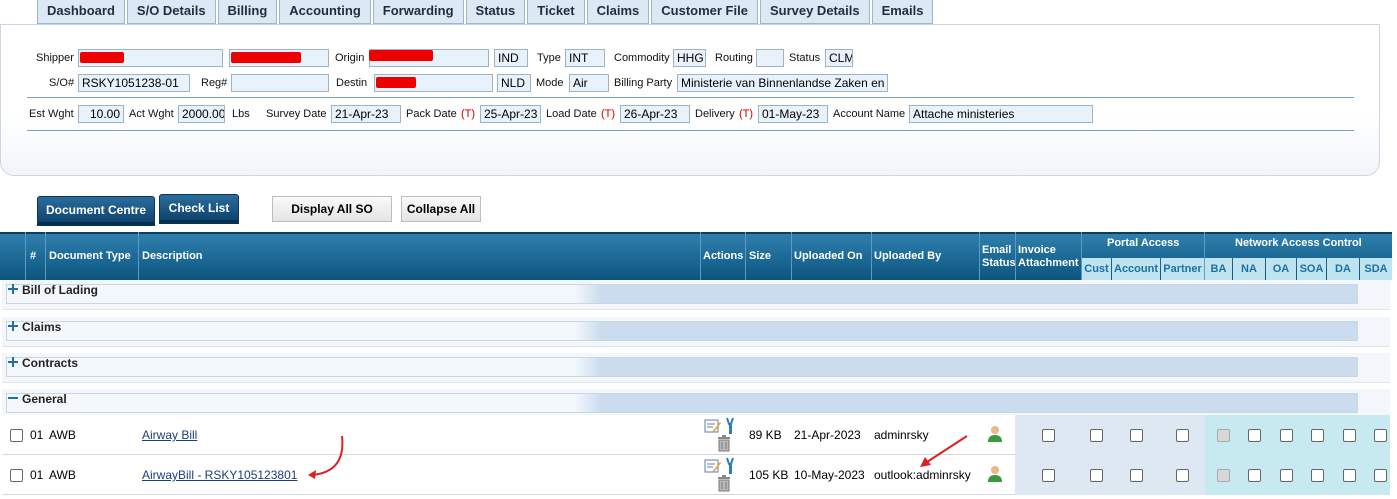 Image resolution: width=1397 pixels, height=499 pixels. What do you see at coordinates (332, 209) in the screenshot?
I see `display-all-so-button: Display All SO` at bounding box center [332, 209].